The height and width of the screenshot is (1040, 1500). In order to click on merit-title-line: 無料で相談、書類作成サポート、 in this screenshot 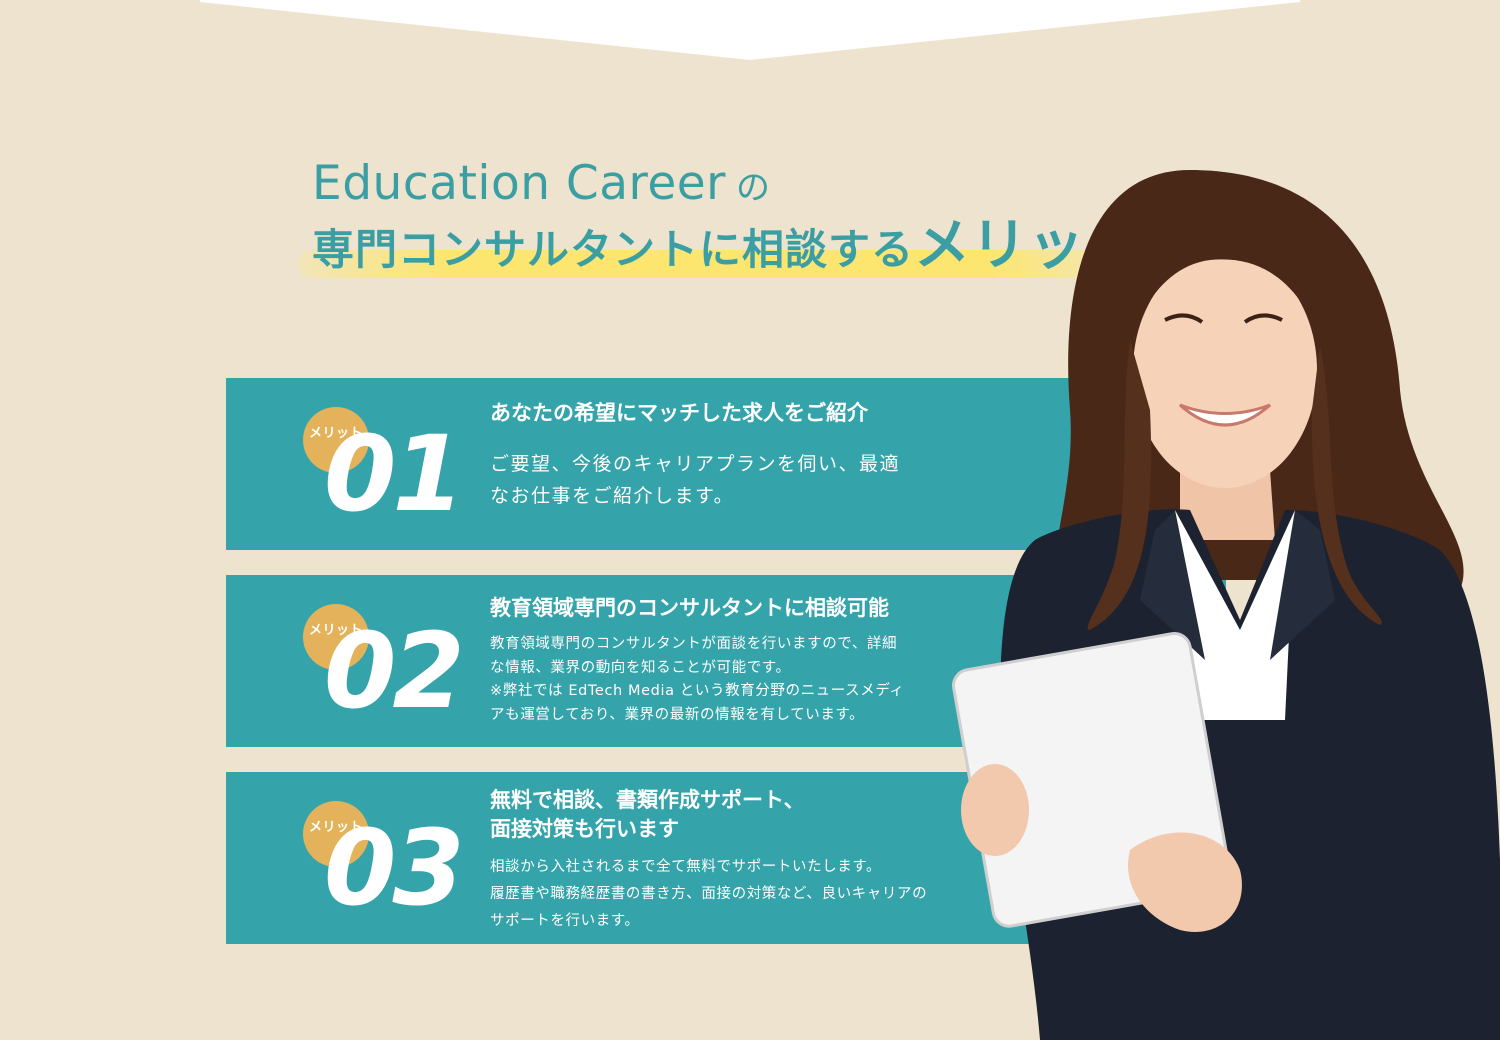, I will do `click(647, 800)`.